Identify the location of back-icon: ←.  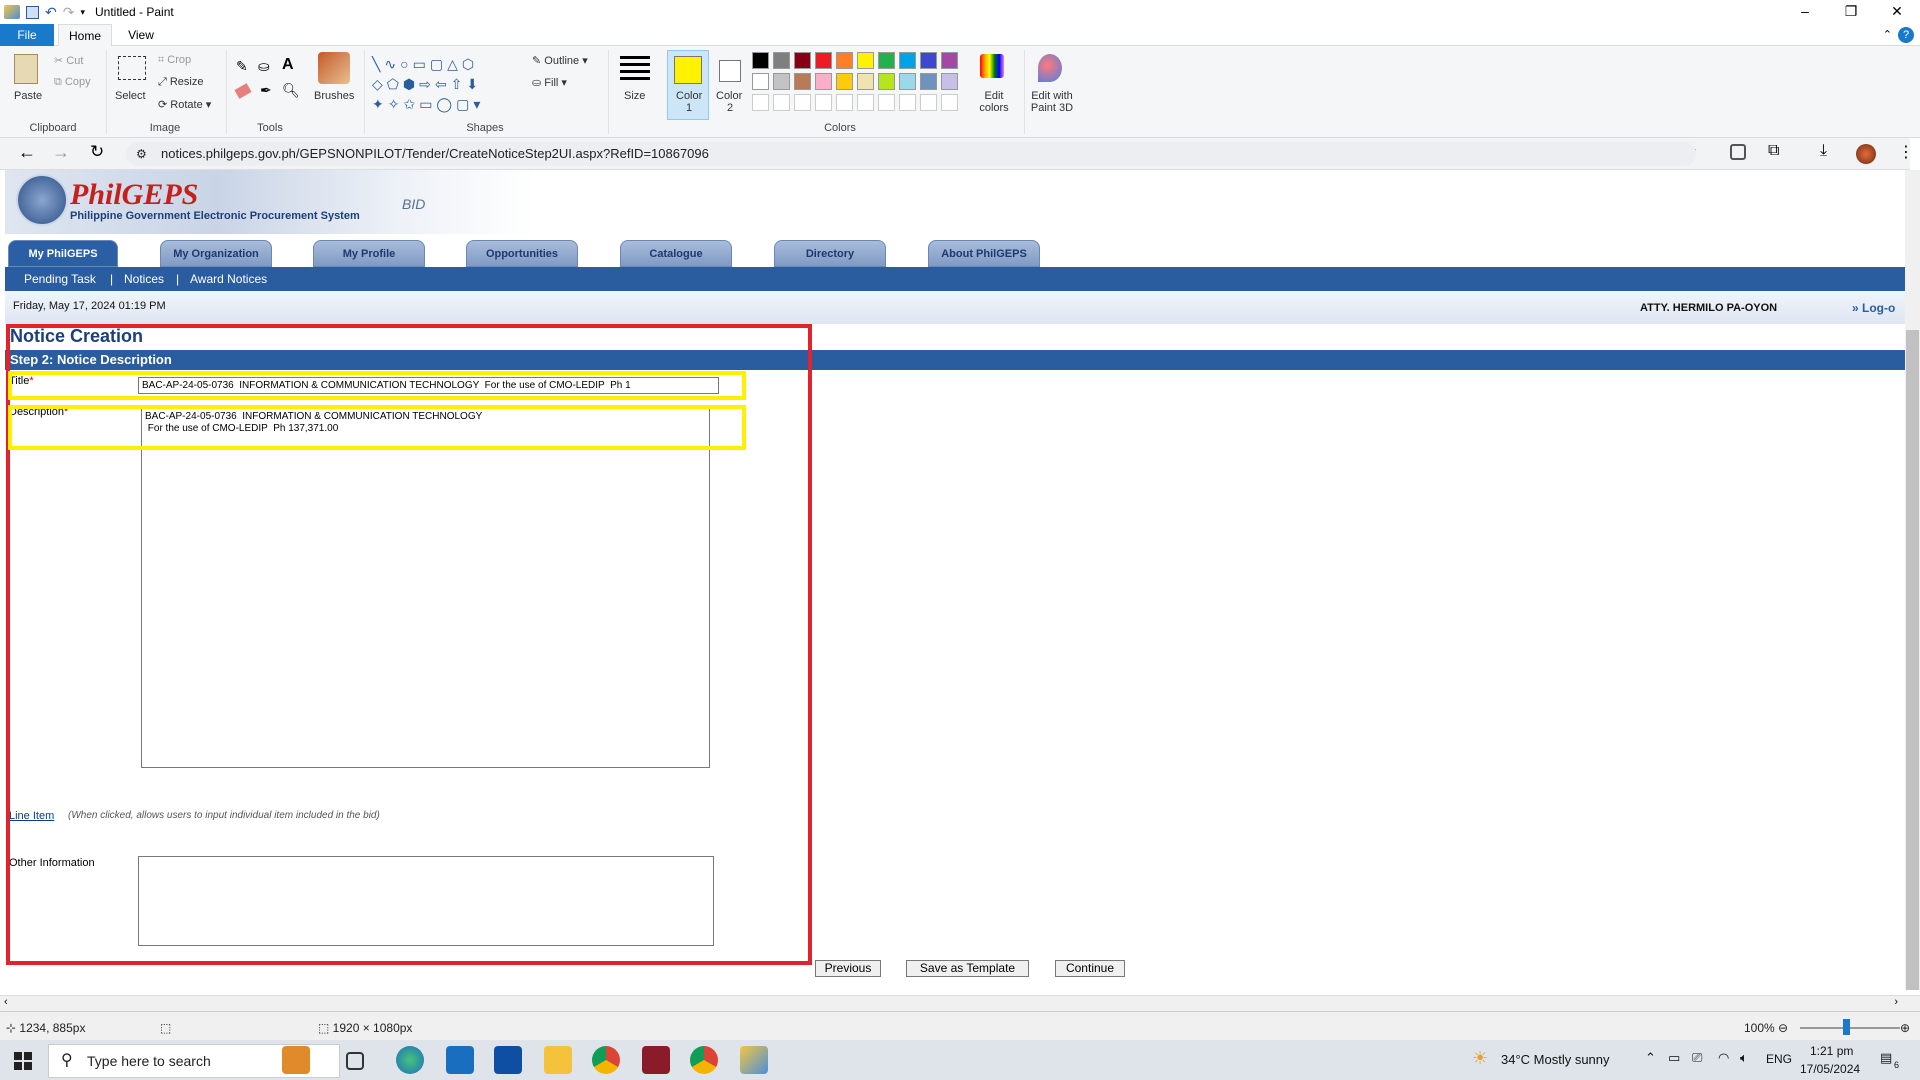
(27, 152).